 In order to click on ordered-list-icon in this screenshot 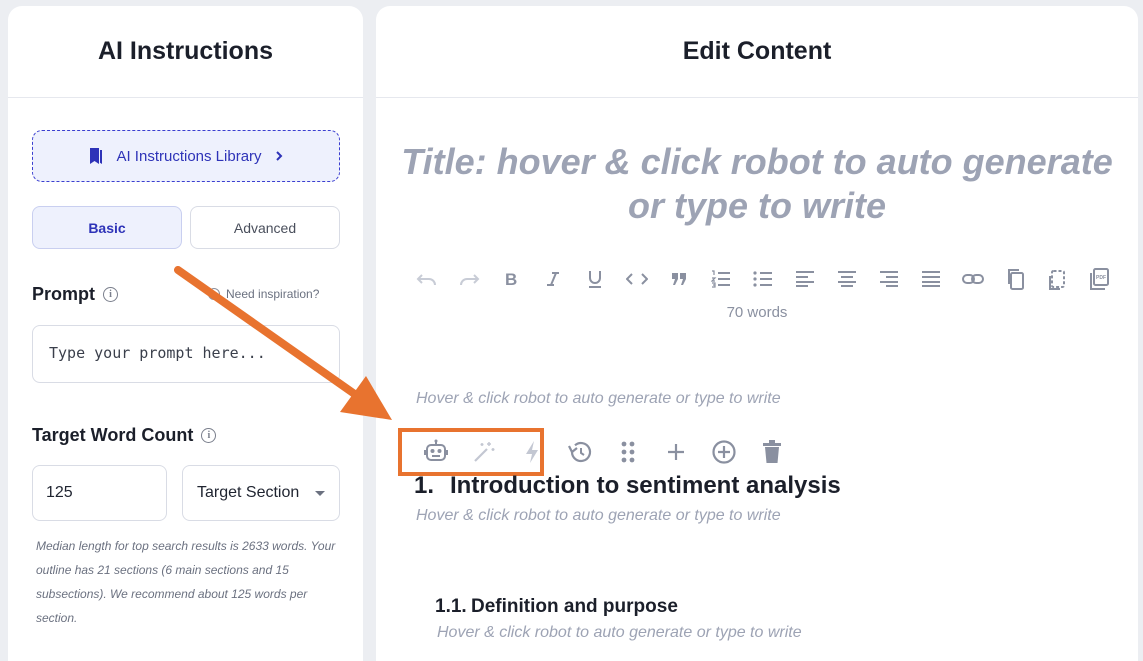, I will do `click(721, 279)`.